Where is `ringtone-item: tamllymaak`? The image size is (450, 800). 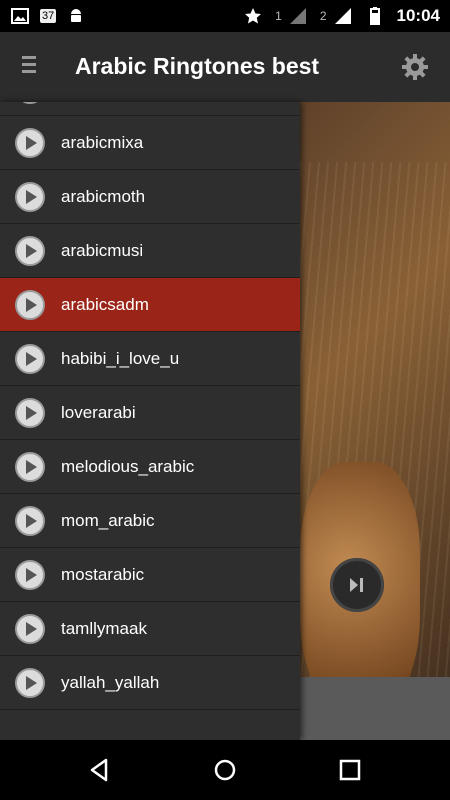
ringtone-item: tamllymaak is located at coordinates (150, 629).